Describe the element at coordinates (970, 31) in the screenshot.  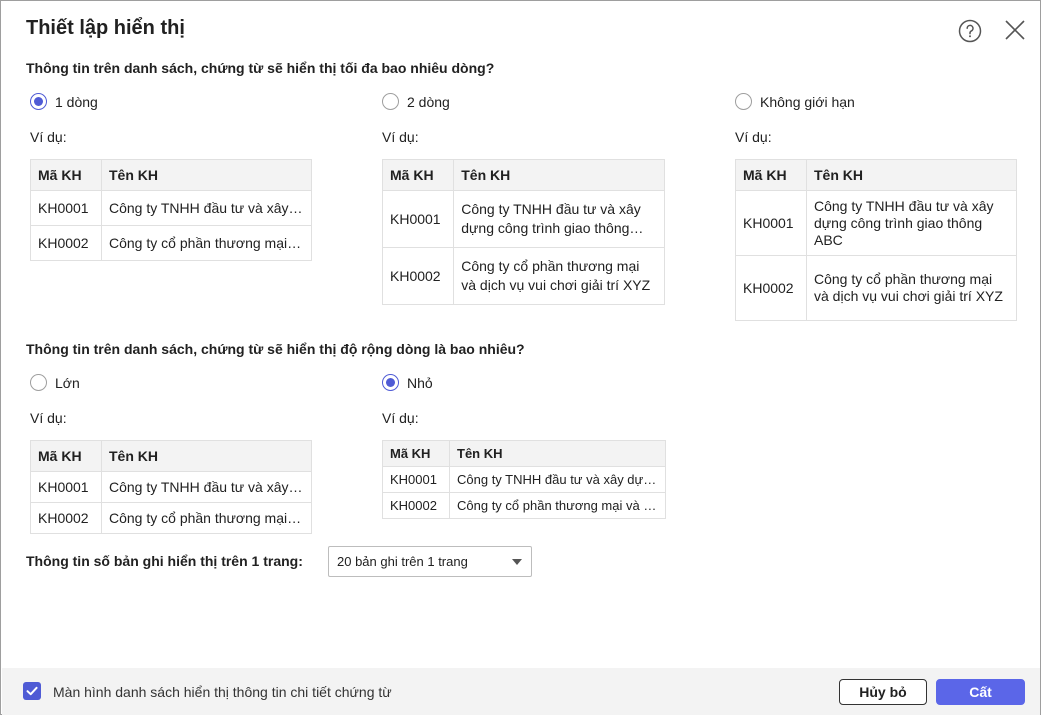
I see `help-icon` at that location.